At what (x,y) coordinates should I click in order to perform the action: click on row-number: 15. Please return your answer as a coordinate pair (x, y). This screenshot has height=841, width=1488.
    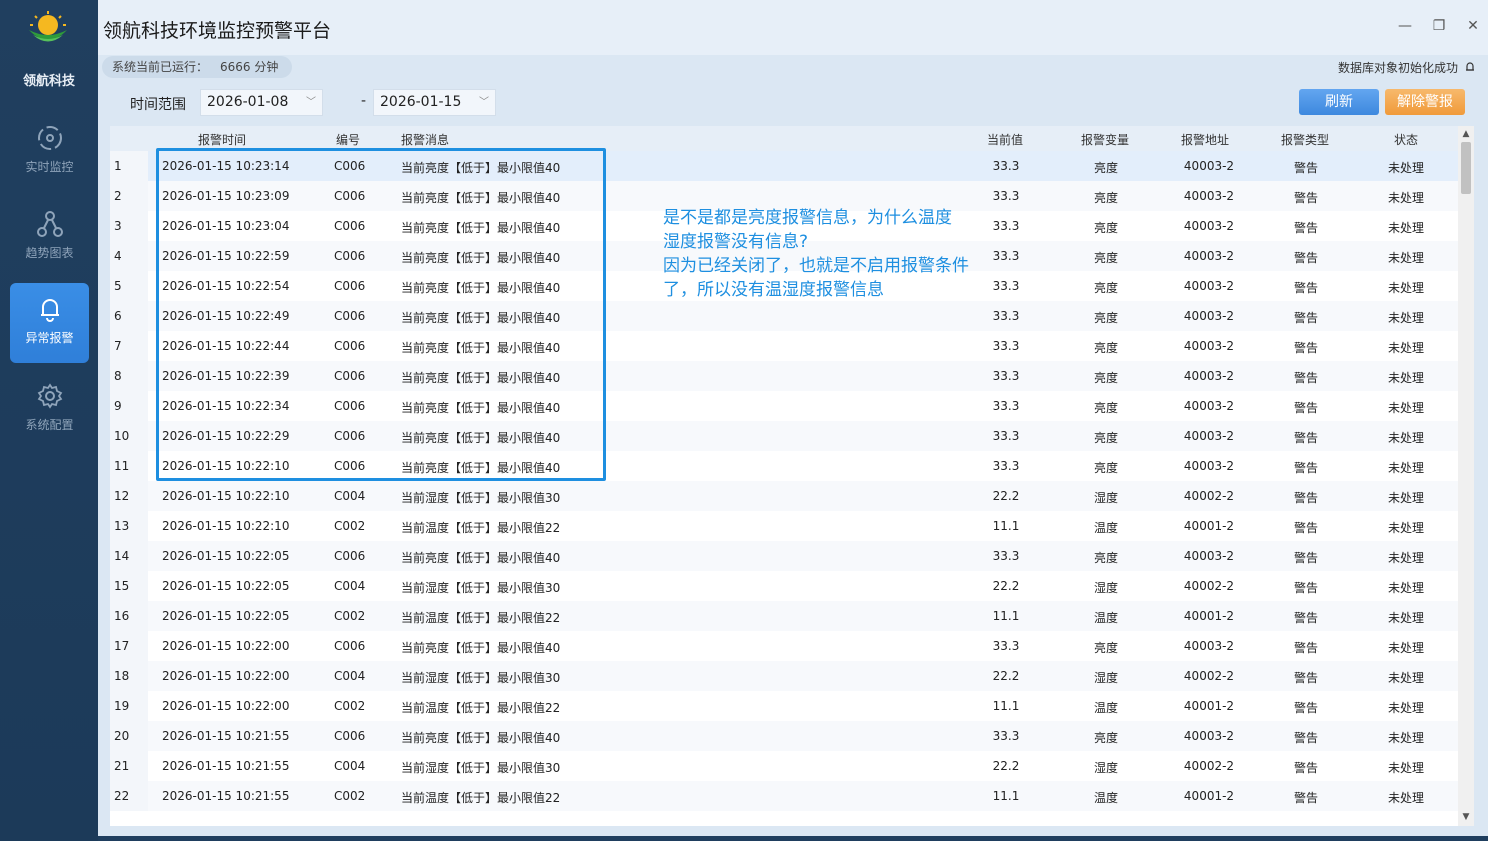
    Looking at the image, I should click on (122, 586).